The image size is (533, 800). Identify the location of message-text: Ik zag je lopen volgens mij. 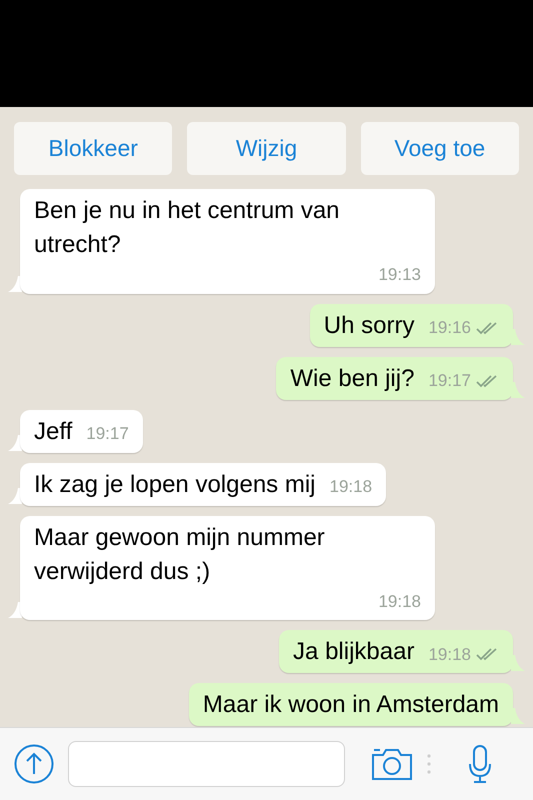
(175, 485).